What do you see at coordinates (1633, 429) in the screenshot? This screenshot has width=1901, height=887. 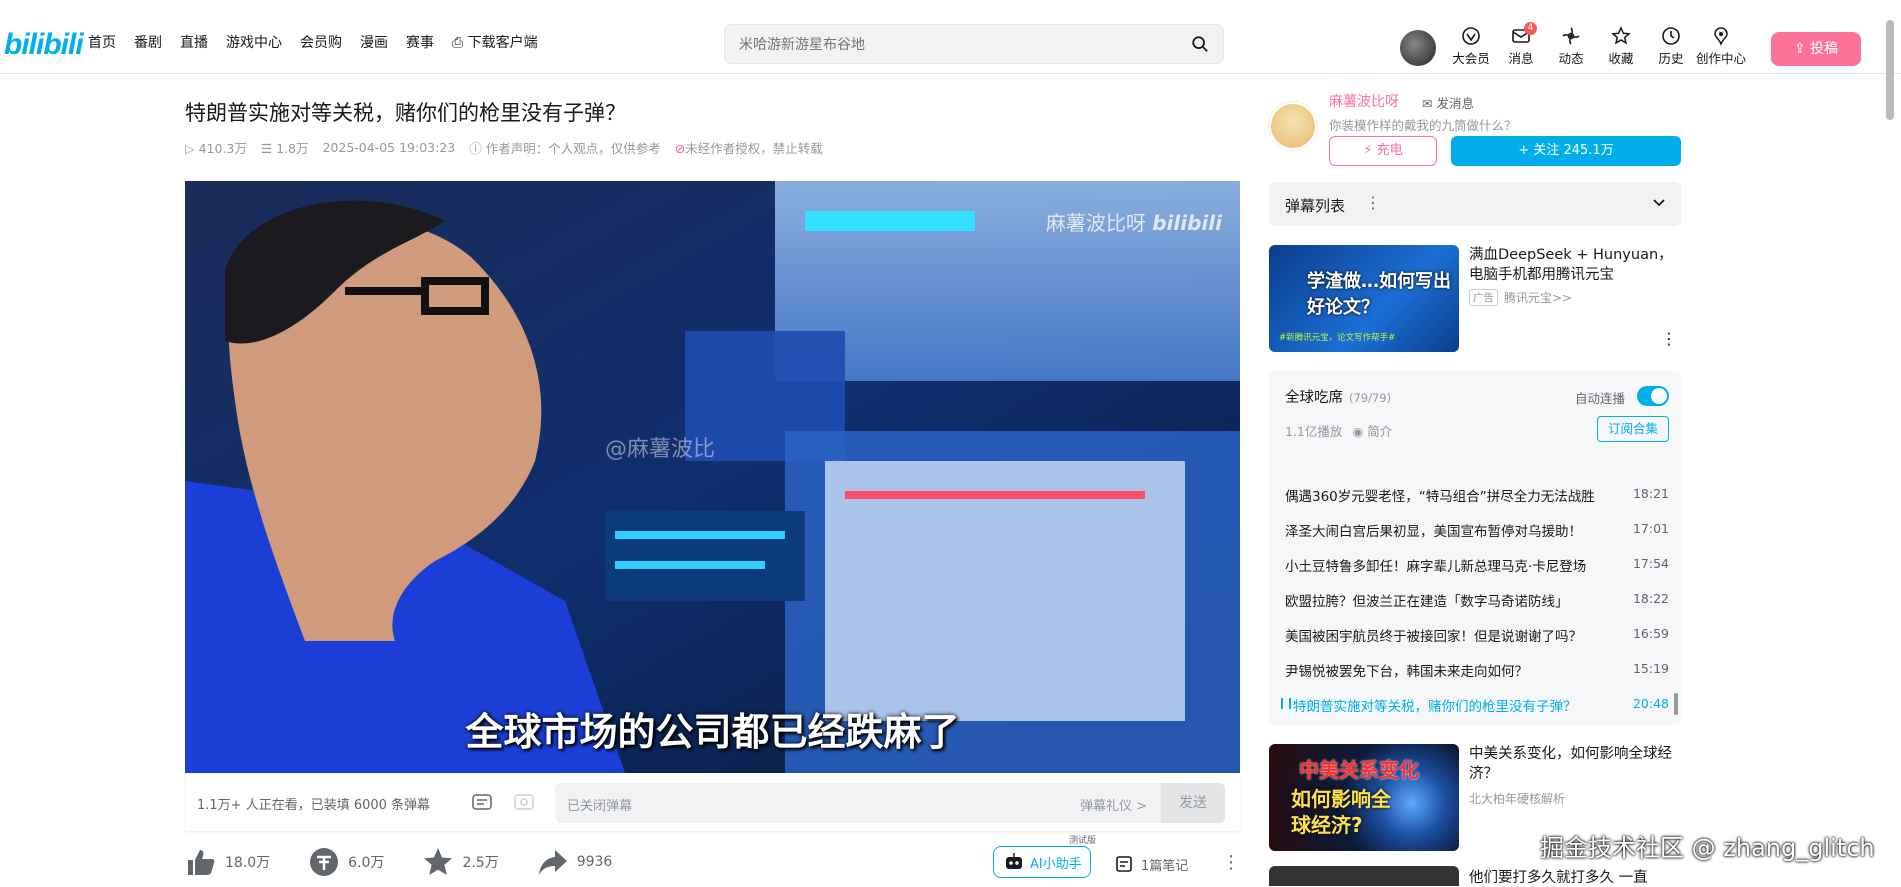 I see `subscribe-collection-button: 订阅合集` at bounding box center [1633, 429].